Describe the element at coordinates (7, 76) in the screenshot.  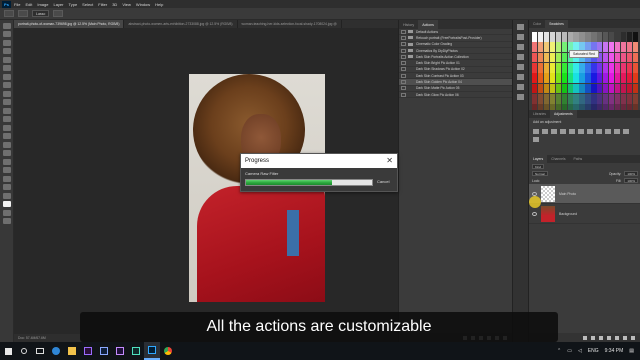
I see `healing-tool-icon` at that location.